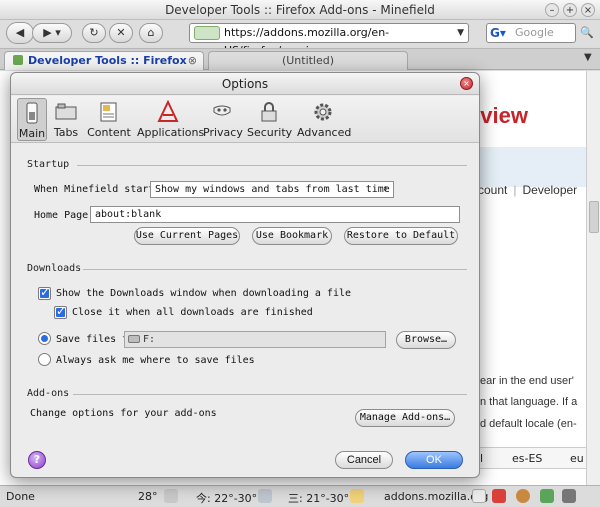 Image resolution: width=600 pixels, height=507 pixels. Describe the element at coordinates (482, 458) in the screenshot. I see `table-cell: l` at that location.